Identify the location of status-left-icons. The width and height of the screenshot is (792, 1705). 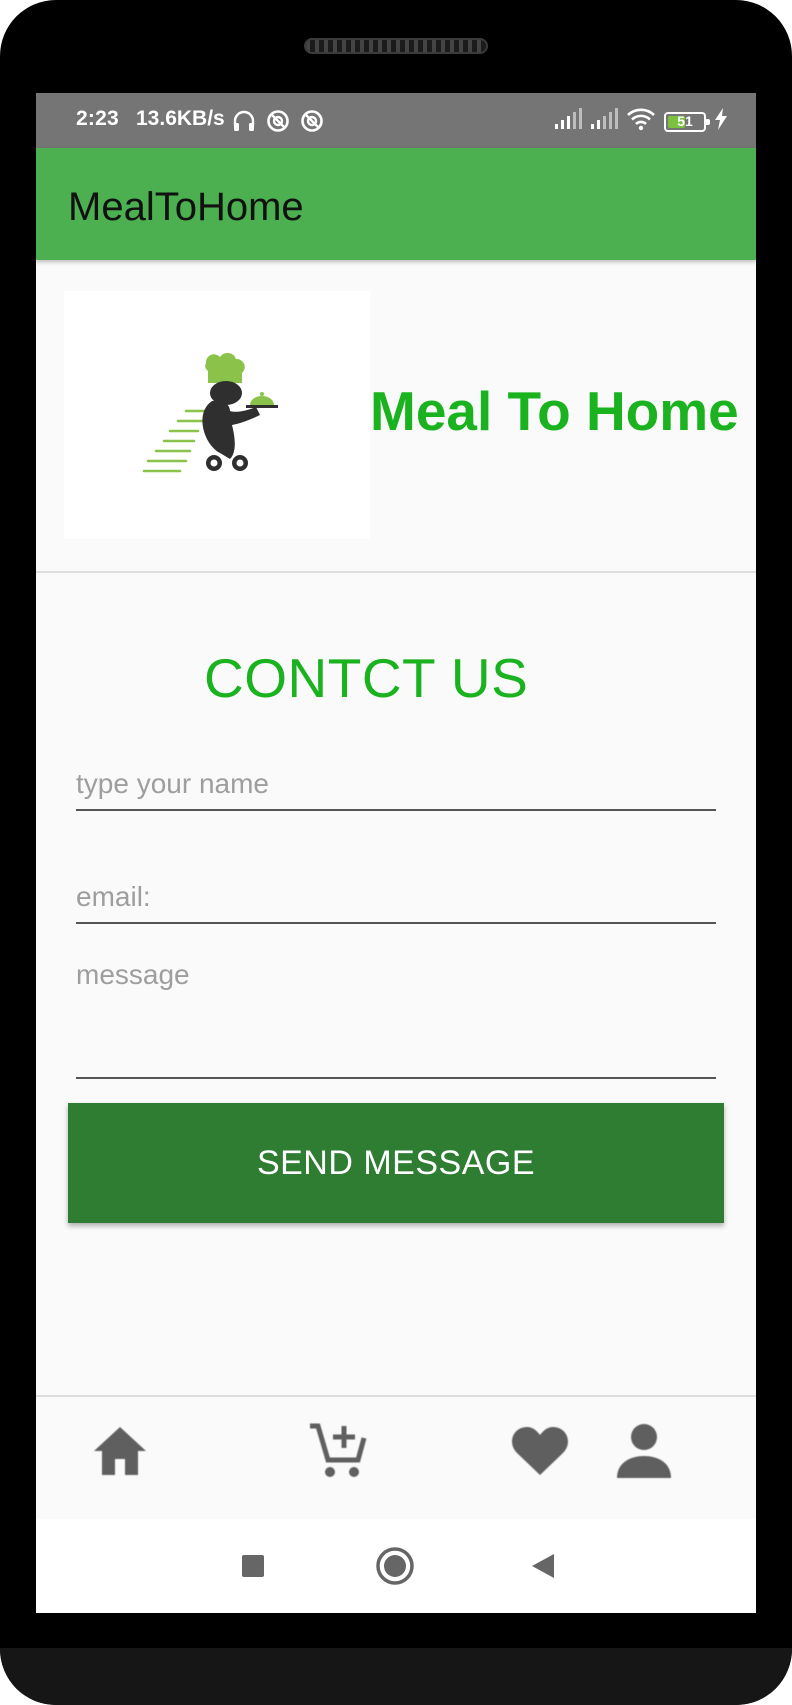
(278, 123).